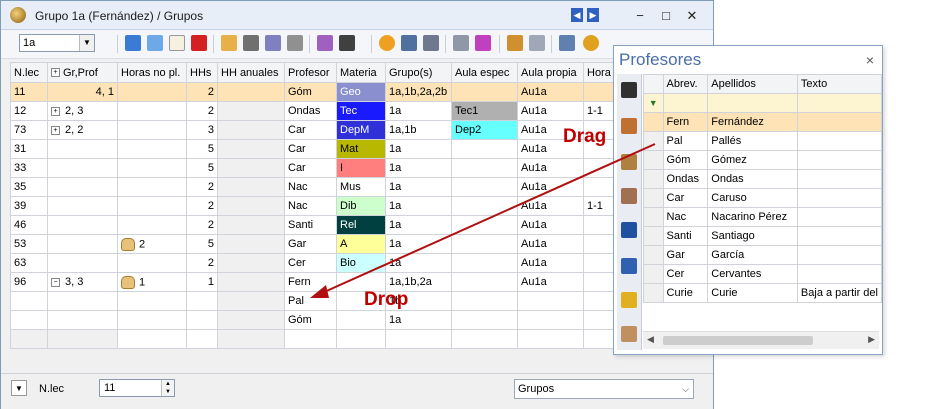 The width and height of the screenshot is (945, 409). I want to click on drag-drop-arrow, so click(483, 220).